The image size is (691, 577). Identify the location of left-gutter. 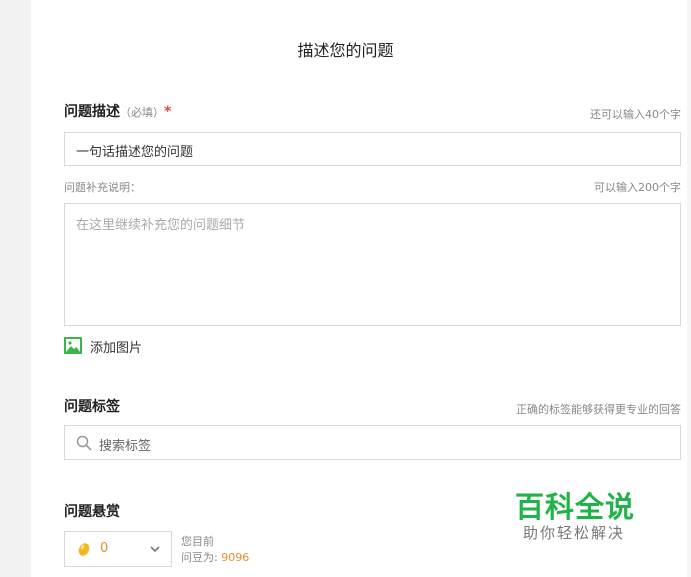
(15, 288).